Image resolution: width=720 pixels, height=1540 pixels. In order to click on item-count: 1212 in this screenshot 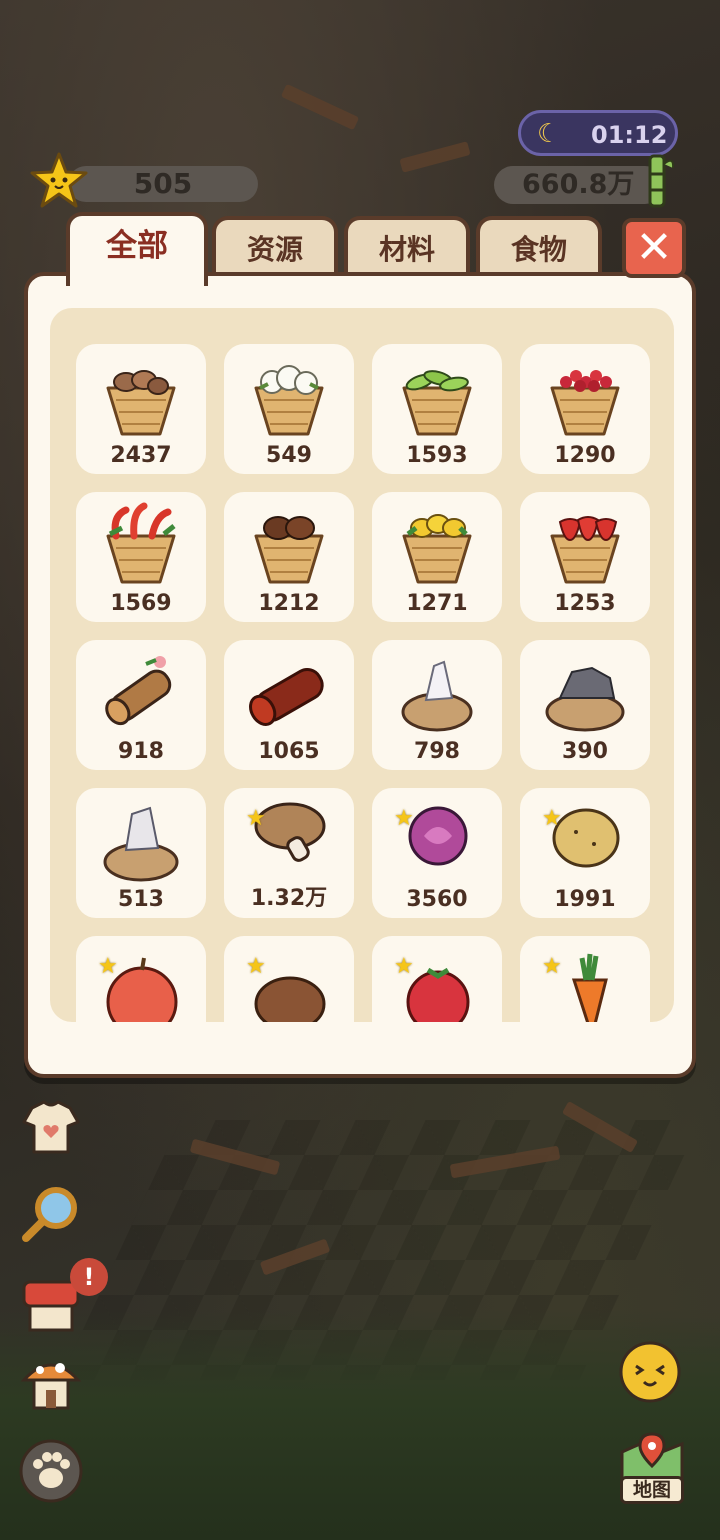, I will do `click(289, 603)`.